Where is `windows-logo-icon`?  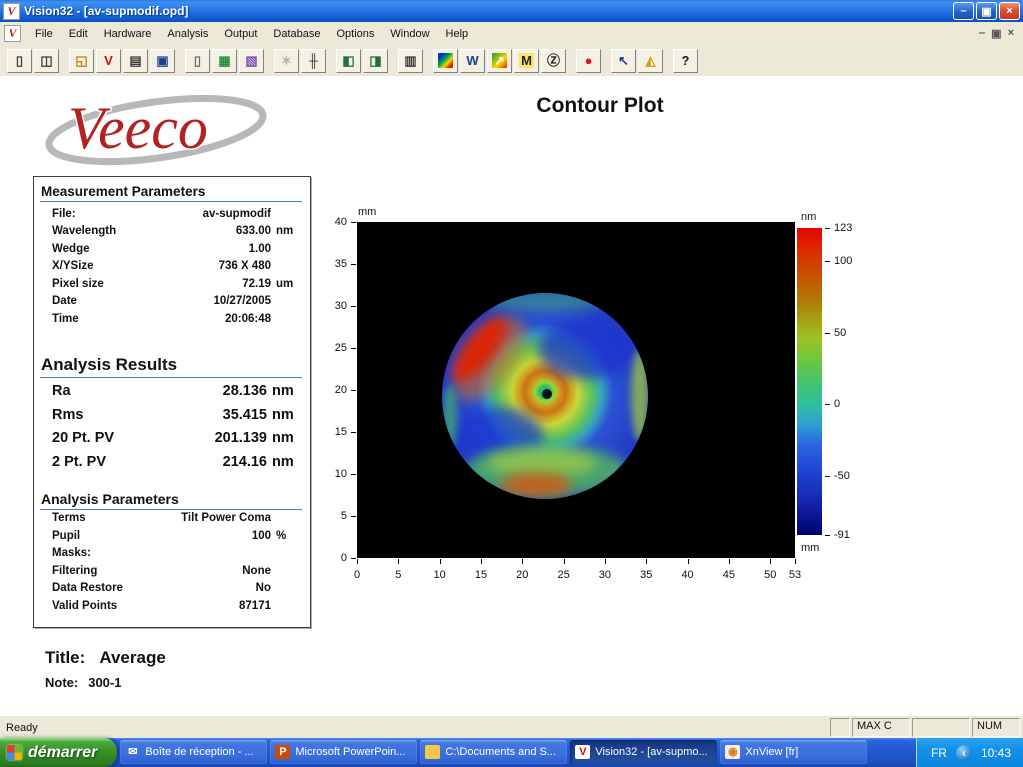
windows-logo-icon is located at coordinates (14, 752).